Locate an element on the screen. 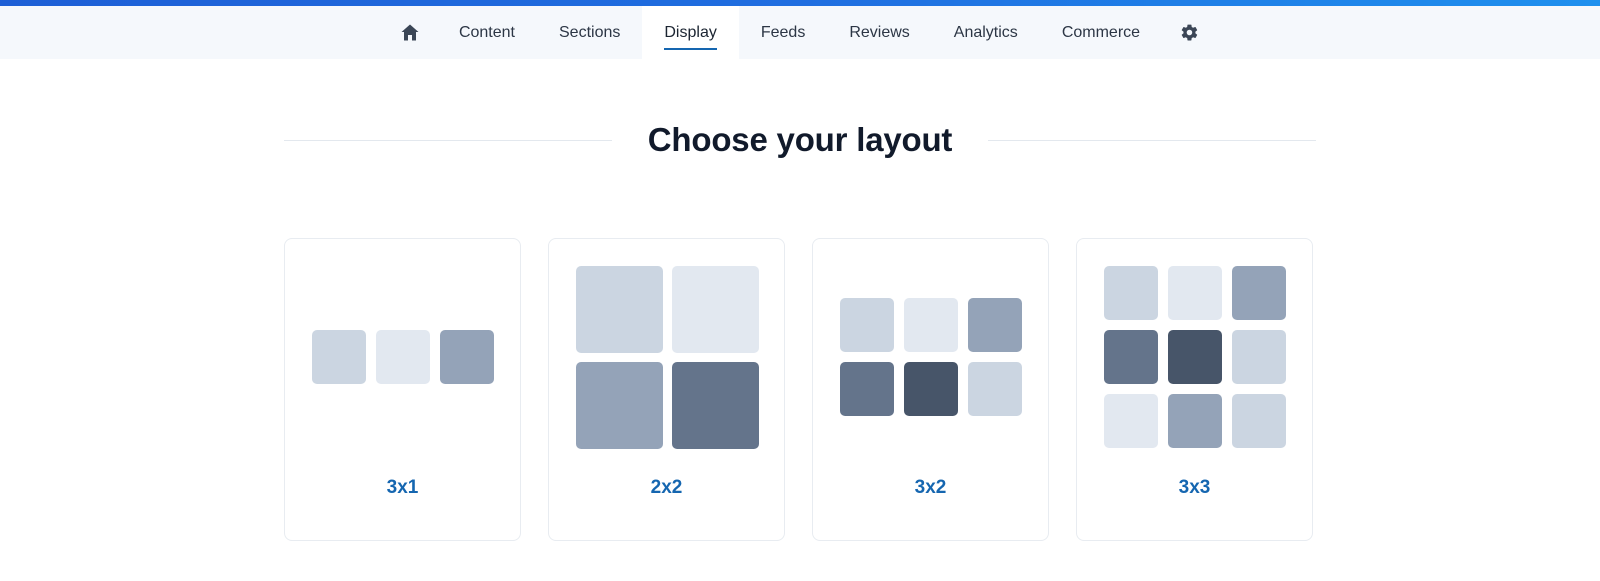 The height and width of the screenshot is (581, 1600). gear-icon is located at coordinates (1189, 32).